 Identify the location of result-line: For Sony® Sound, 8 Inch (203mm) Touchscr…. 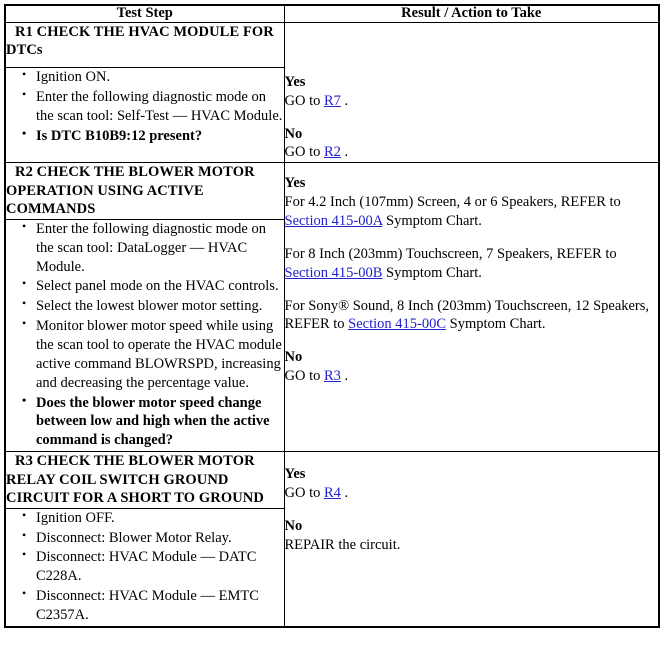
(472, 316).